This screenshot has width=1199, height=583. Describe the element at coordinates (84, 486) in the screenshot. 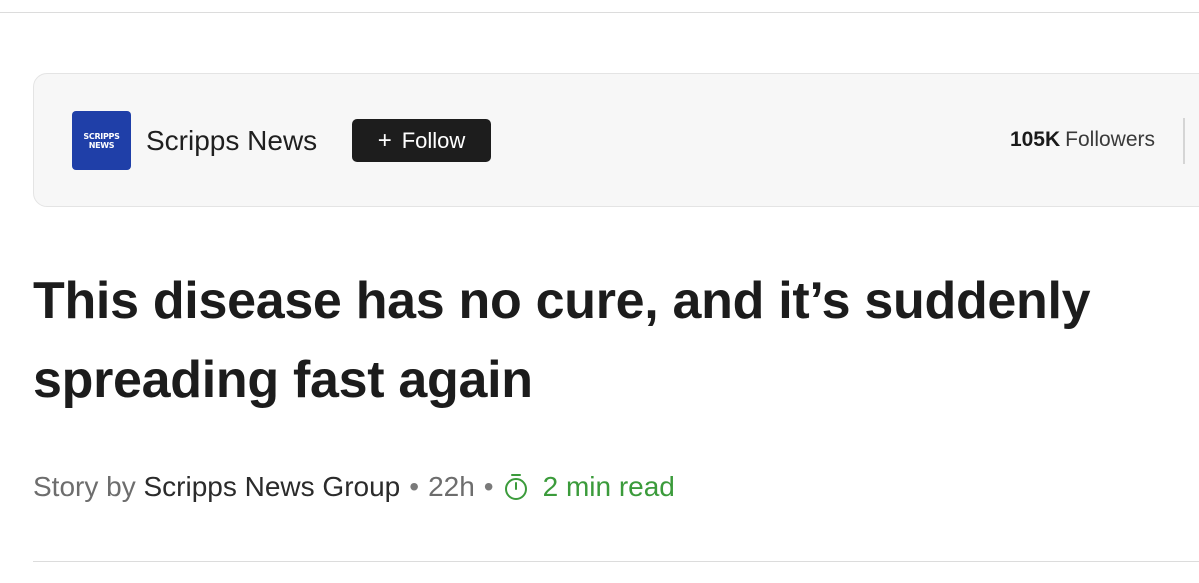

I see `byline-prefix: Story by` at that location.